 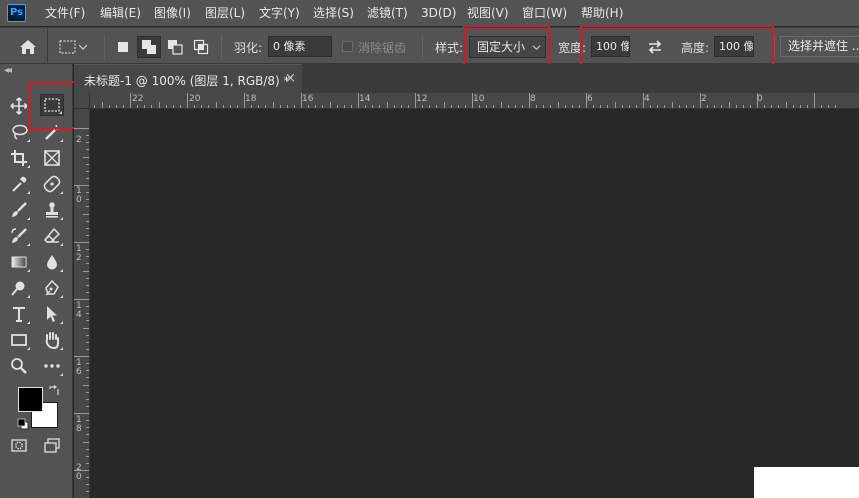 What do you see at coordinates (8, 70) in the screenshot?
I see `collapse-panel-icon: ◂◂` at bounding box center [8, 70].